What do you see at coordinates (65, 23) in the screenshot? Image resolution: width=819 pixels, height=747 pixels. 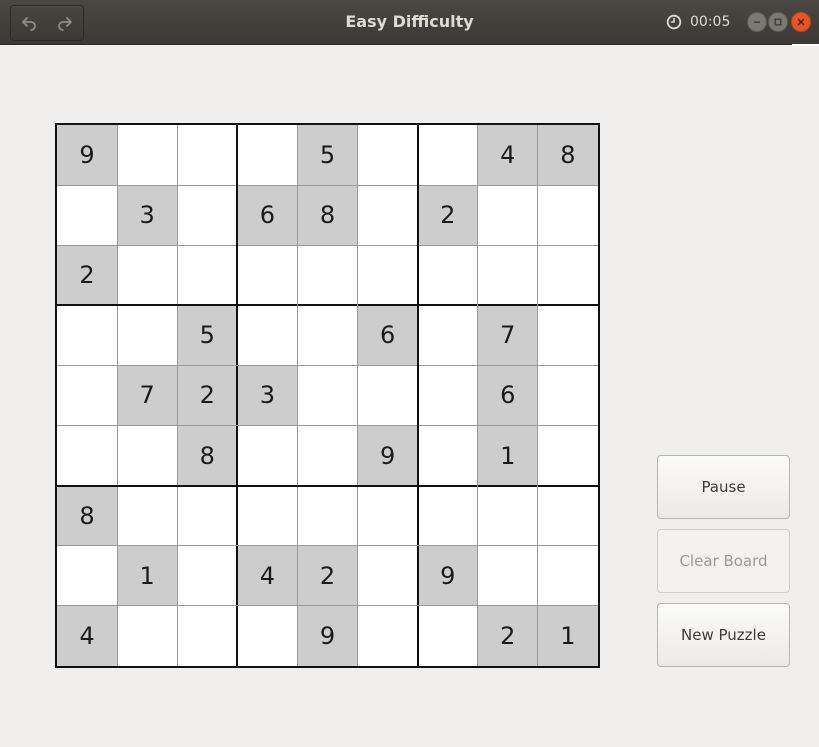 I see `redo-button` at bounding box center [65, 23].